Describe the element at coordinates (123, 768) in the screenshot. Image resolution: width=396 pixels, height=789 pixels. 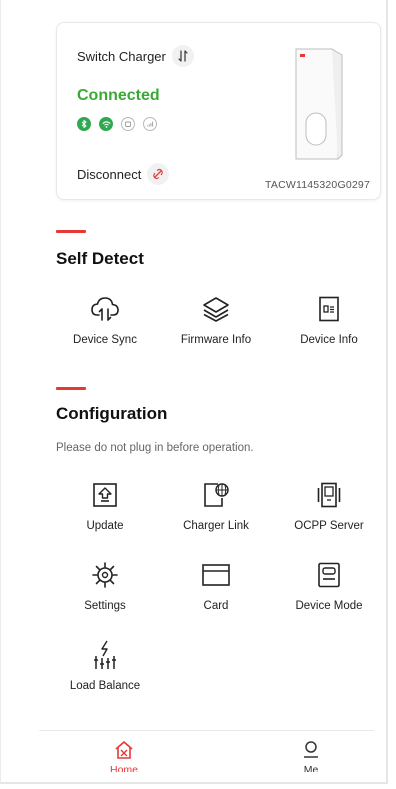
I see `nav-home-label: Home` at that location.